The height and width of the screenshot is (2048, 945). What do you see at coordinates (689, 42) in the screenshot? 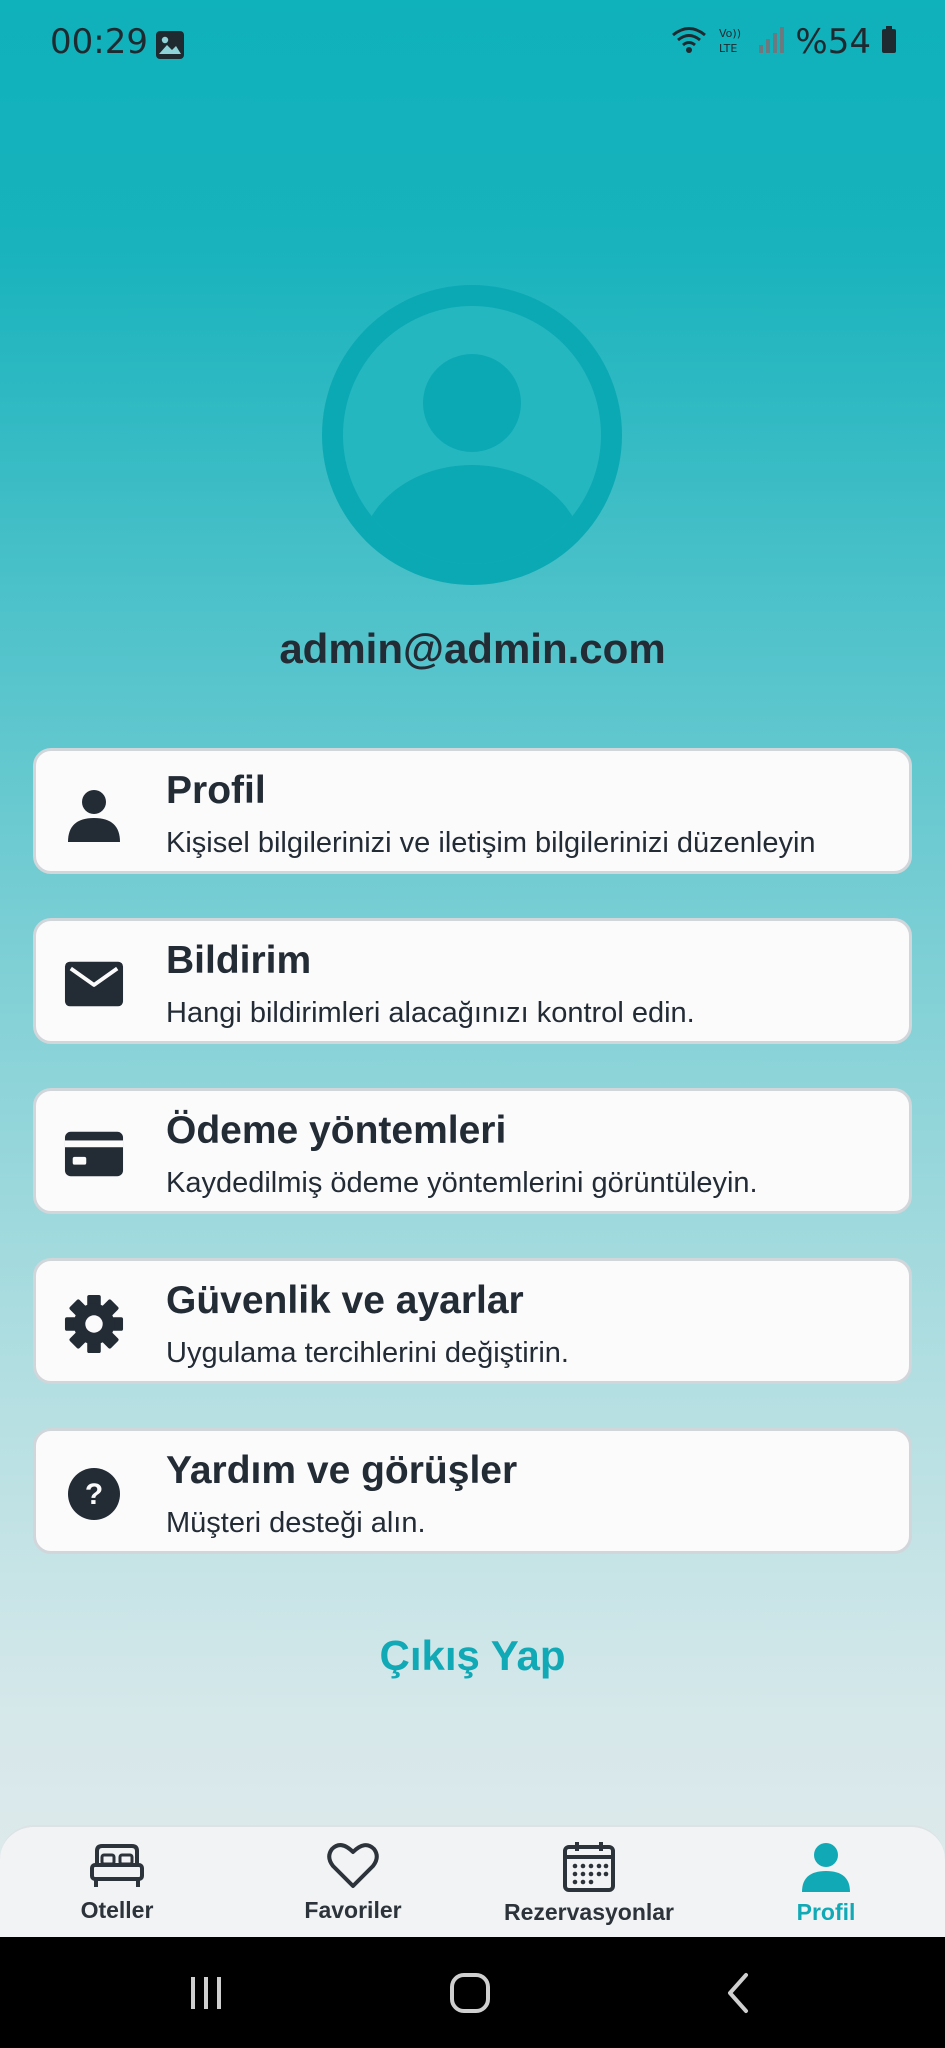
I see `wifi-icon` at bounding box center [689, 42].